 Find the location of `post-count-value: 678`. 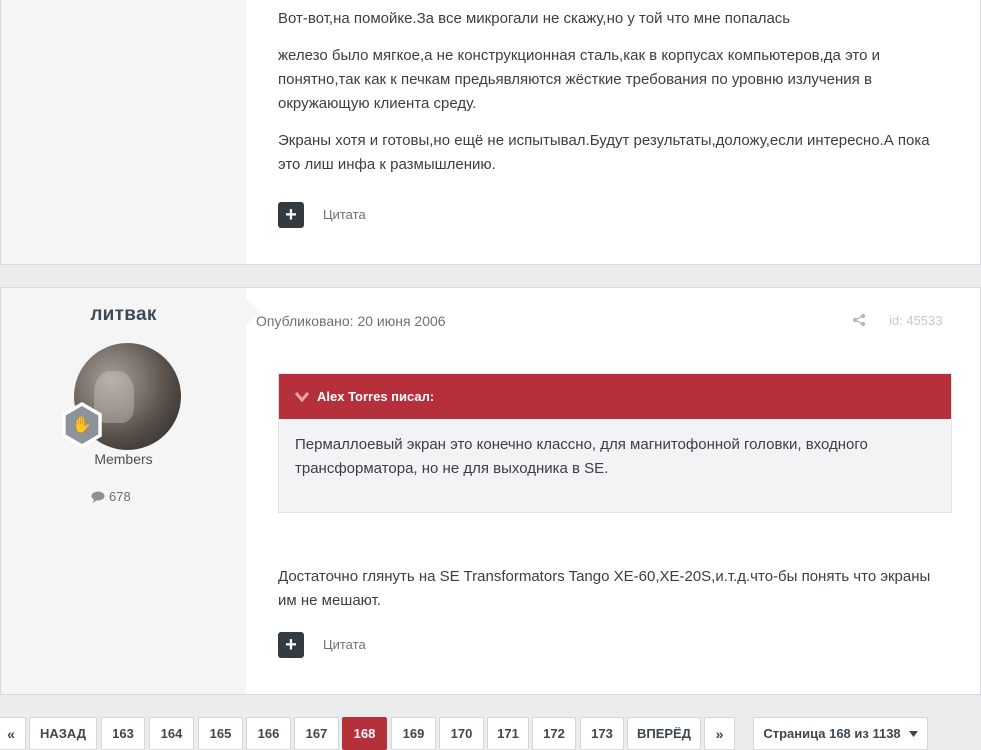

post-count-value: 678 is located at coordinates (120, 496).